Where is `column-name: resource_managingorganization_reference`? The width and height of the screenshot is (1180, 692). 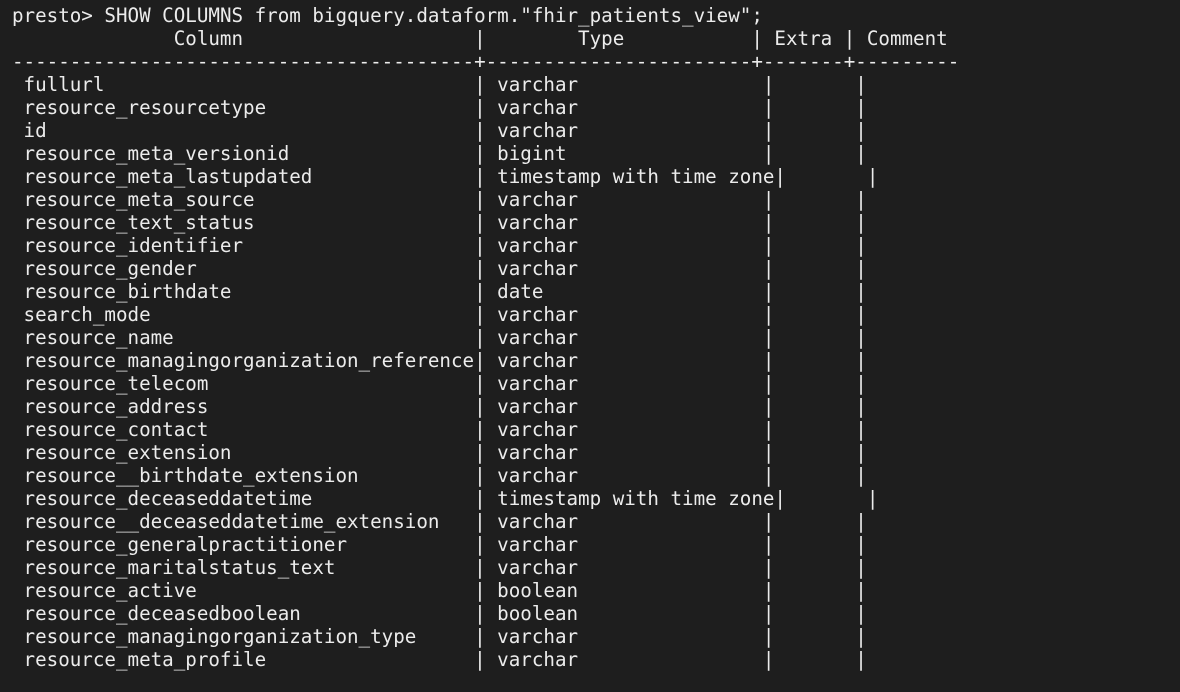
column-name: resource_managingorganization_reference is located at coordinates (243, 360).